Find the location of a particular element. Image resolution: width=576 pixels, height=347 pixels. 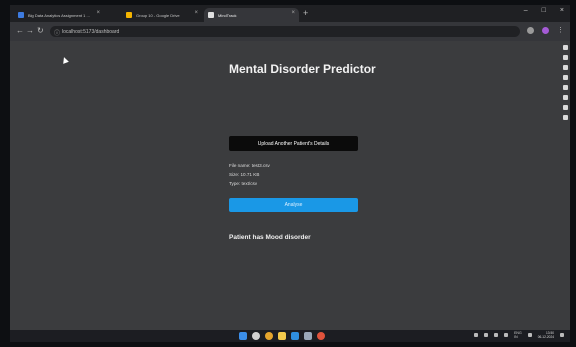

close-window-button: × is located at coordinates (562, 10).